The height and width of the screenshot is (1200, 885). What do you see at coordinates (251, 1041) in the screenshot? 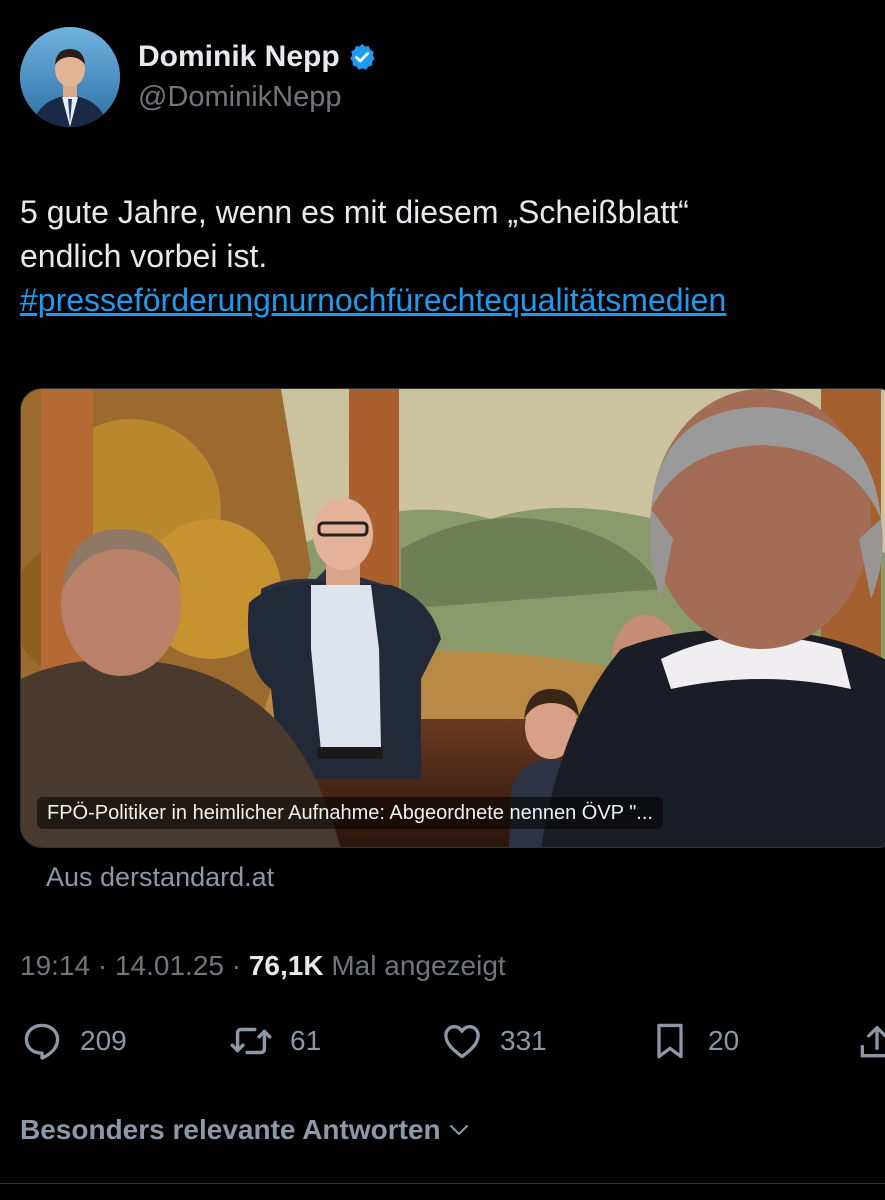
I see `repost-icon` at bounding box center [251, 1041].